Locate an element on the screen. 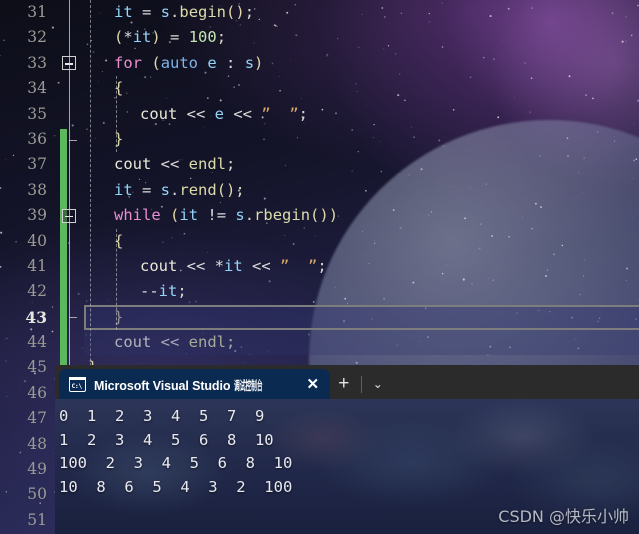 The width and height of the screenshot is (639, 534). code-token: e is located at coordinates (212, 62).